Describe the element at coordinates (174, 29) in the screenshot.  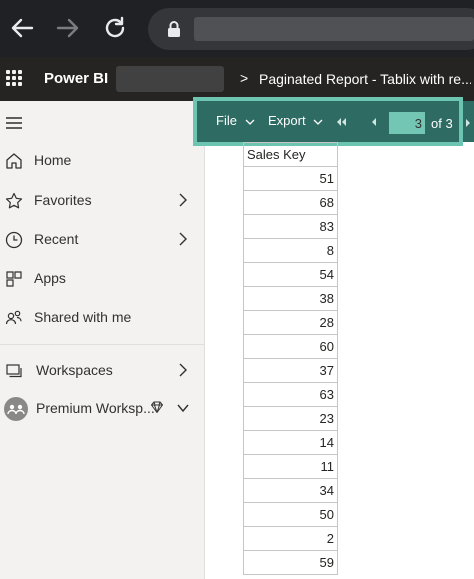
I see `lock-icon` at that location.